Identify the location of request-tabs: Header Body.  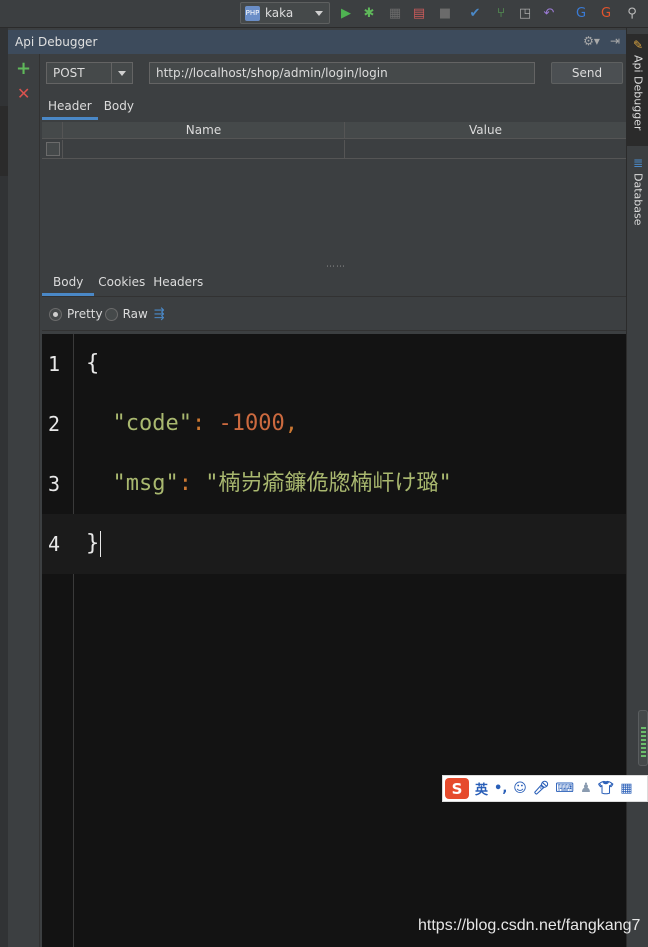
(91, 108).